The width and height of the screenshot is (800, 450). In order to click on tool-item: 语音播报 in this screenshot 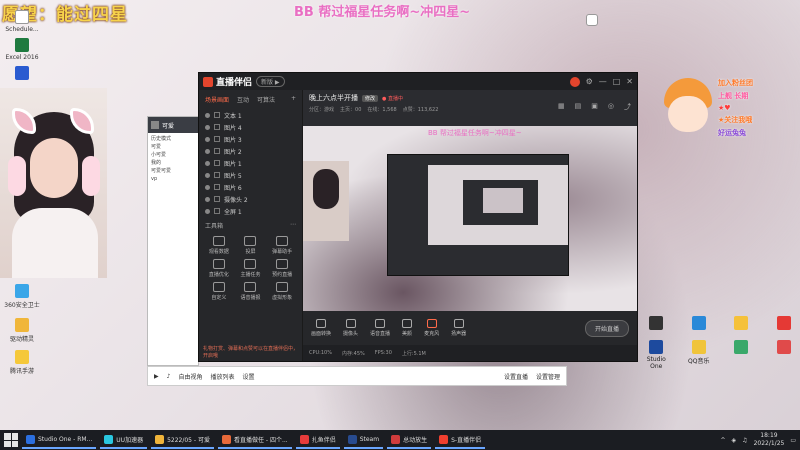, I will do `click(251, 291)`.